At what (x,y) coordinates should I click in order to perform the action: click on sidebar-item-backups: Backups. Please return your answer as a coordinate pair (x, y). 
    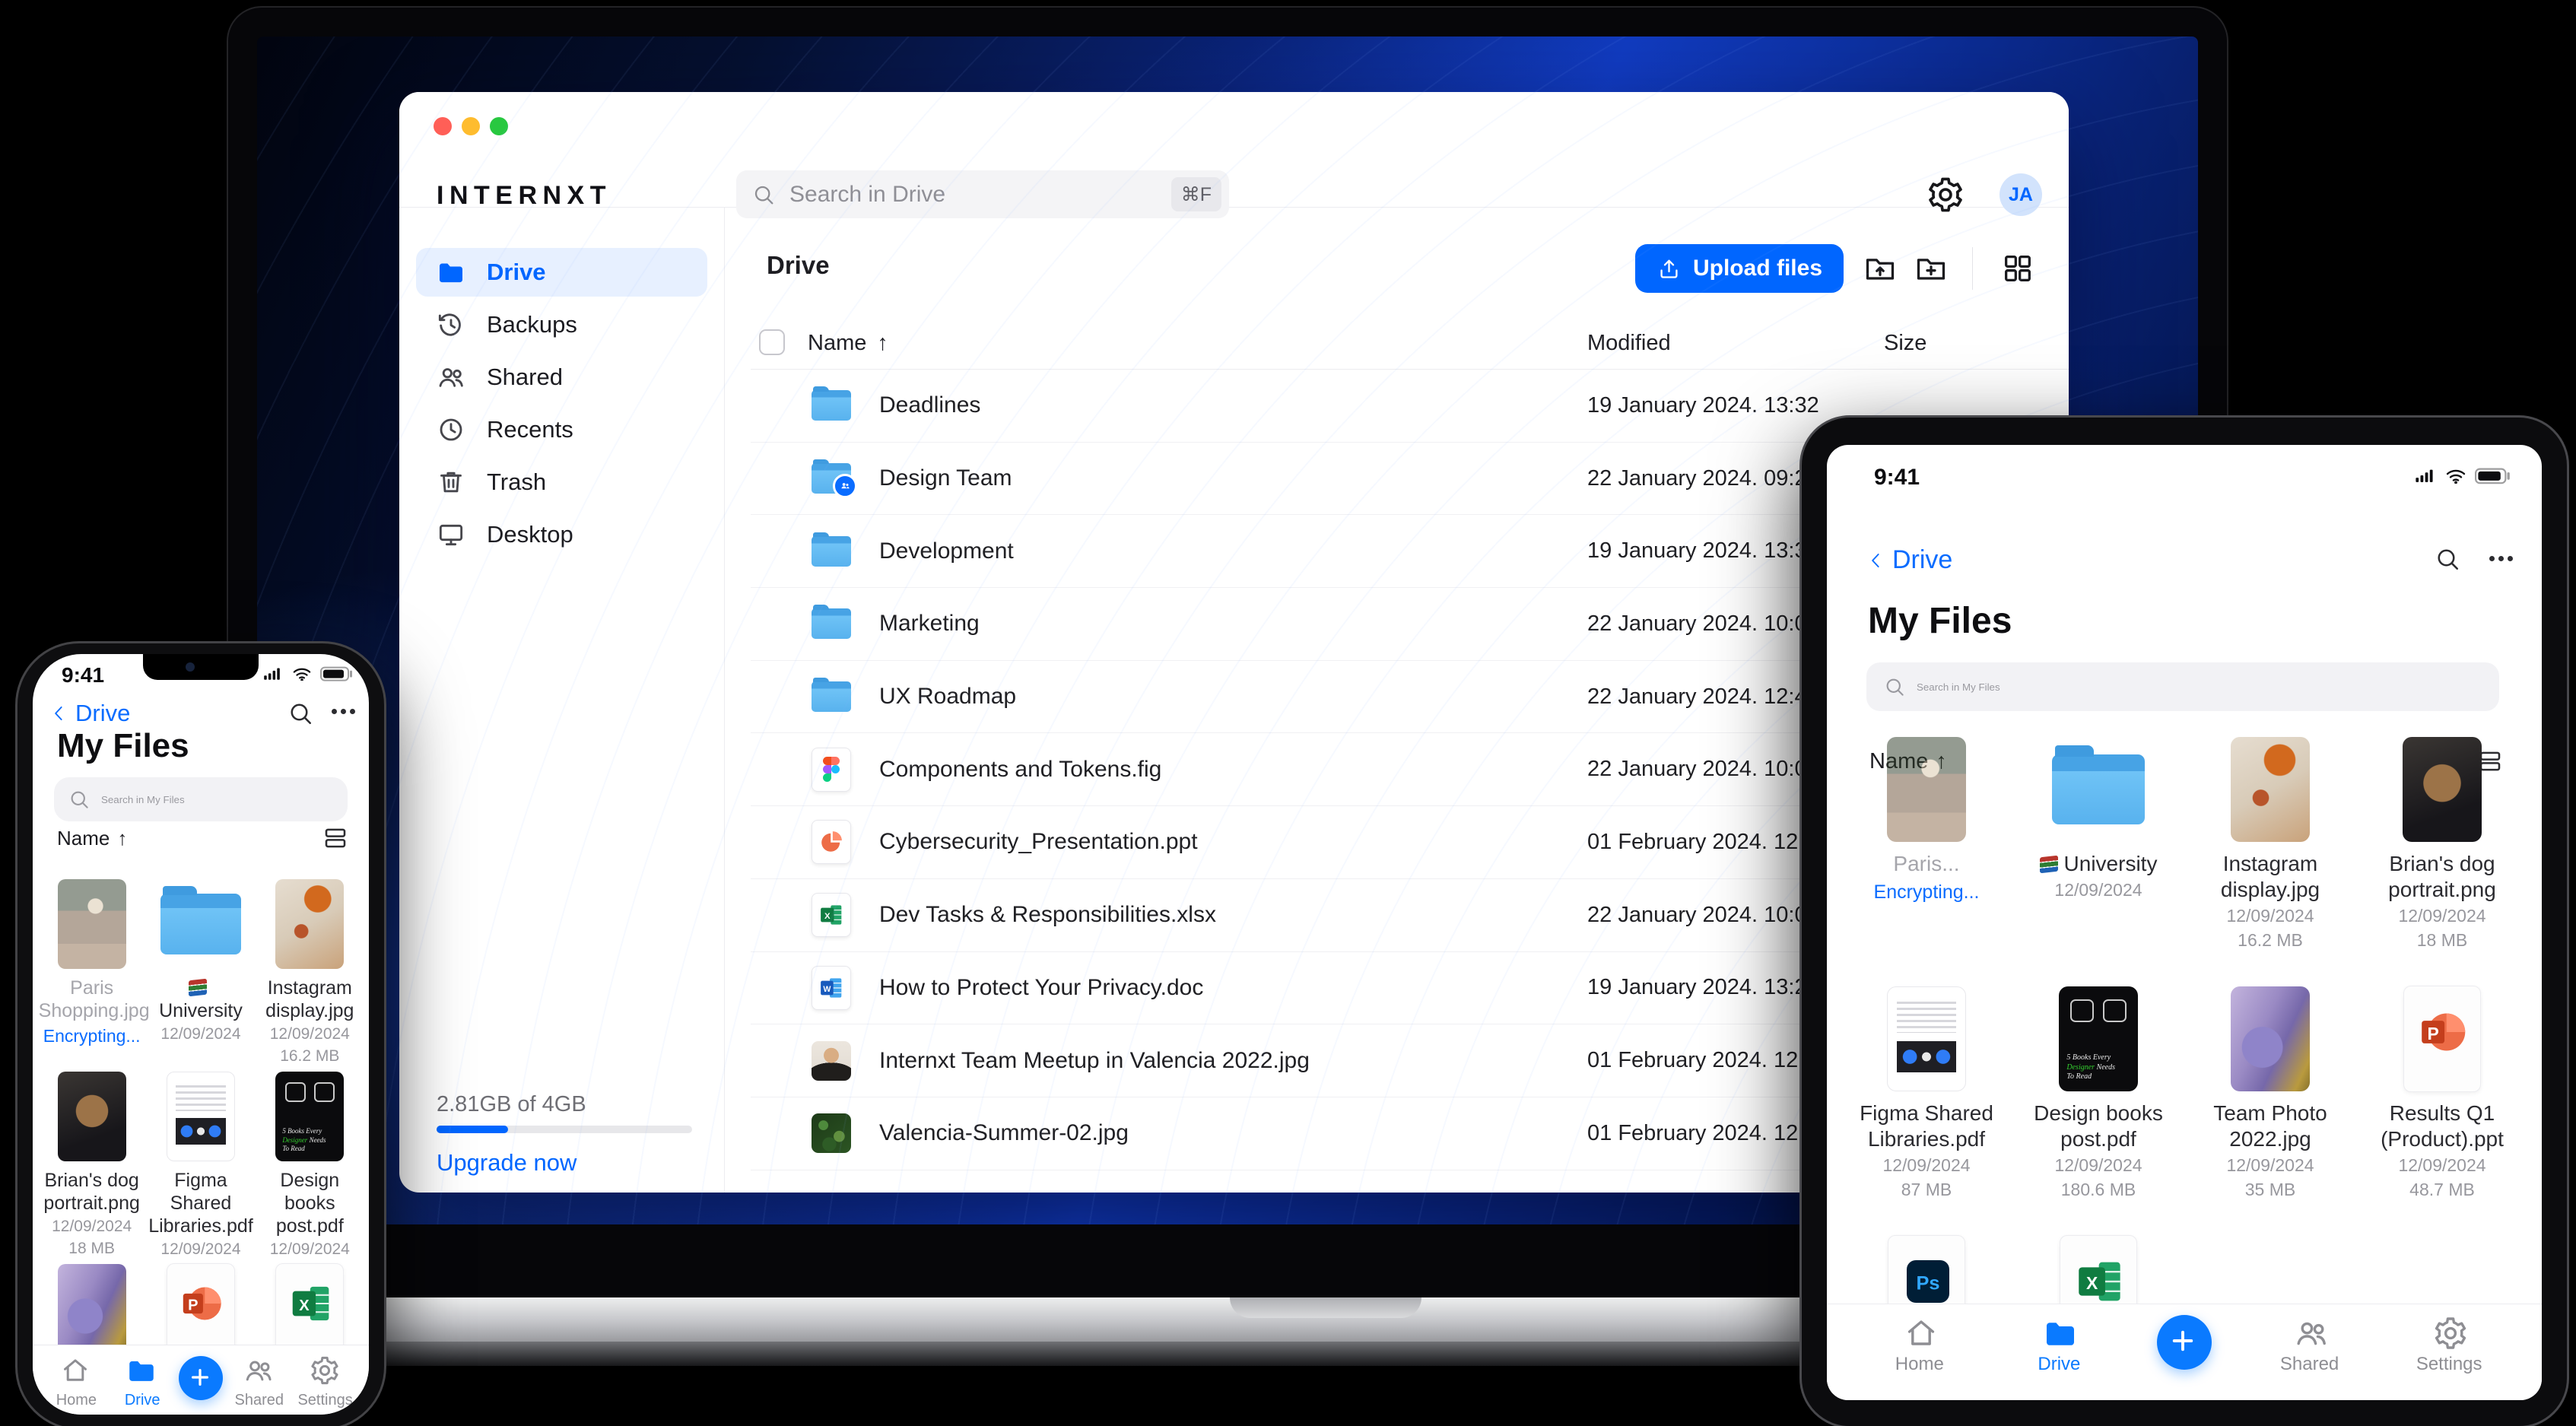
    Looking at the image, I should click on (561, 324).